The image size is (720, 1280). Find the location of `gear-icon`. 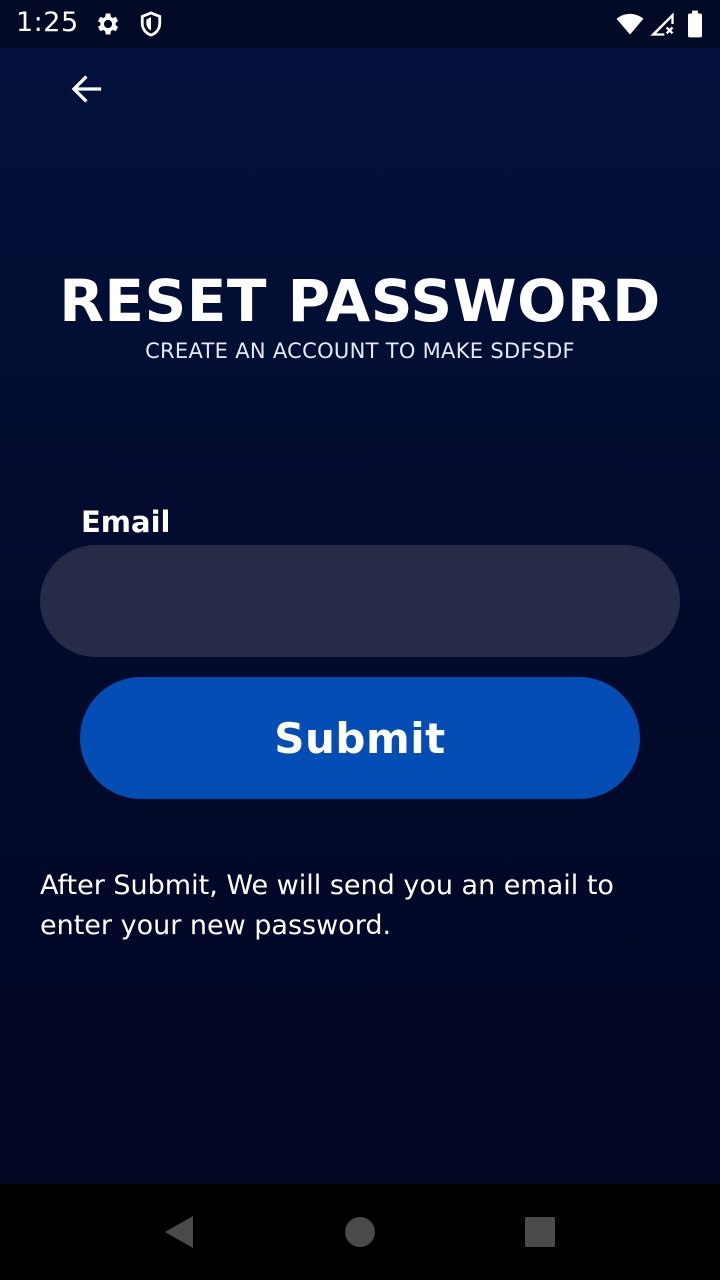

gear-icon is located at coordinates (107, 24).